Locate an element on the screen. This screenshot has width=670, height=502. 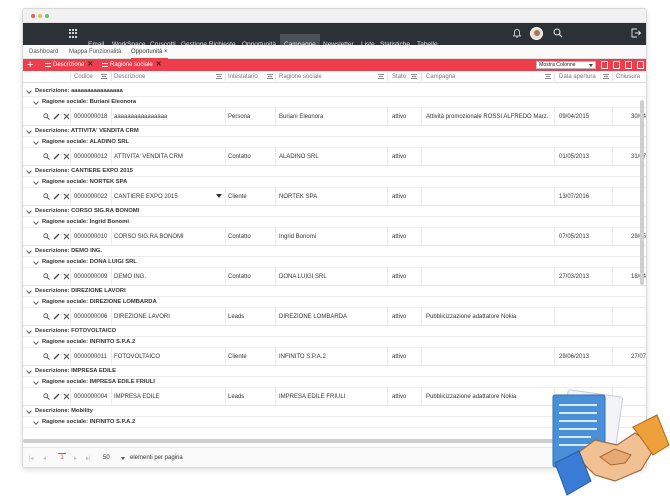
filter-chip-ragione-sociale: Ragione sociale ✕ is located at coordinates (131, 65).